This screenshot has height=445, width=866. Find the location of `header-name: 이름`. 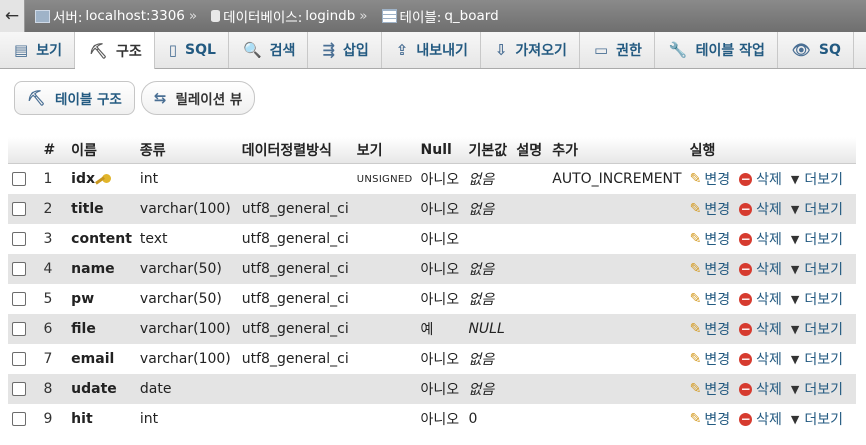

header-name: 이름 is located at coordinates (101, 150).